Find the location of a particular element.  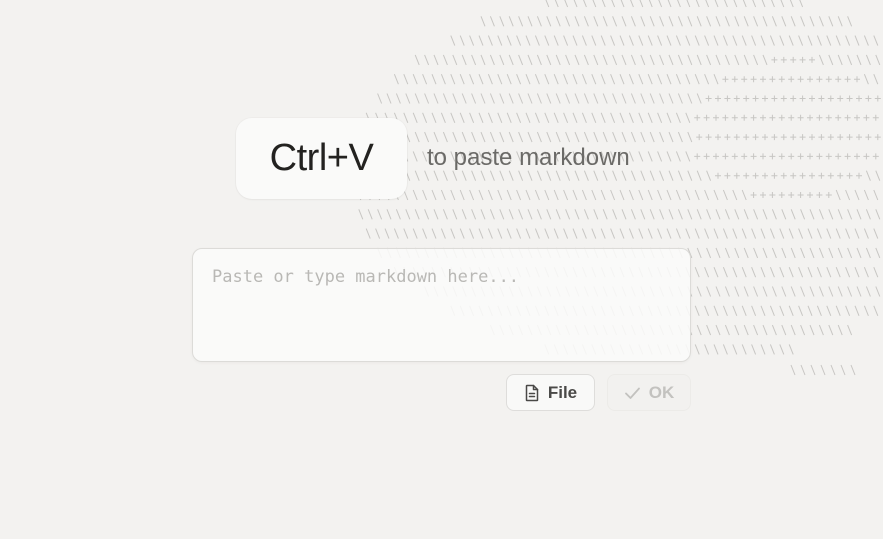

shortcut-key-label: Ctrl+V is located at coordinates (321, 158).